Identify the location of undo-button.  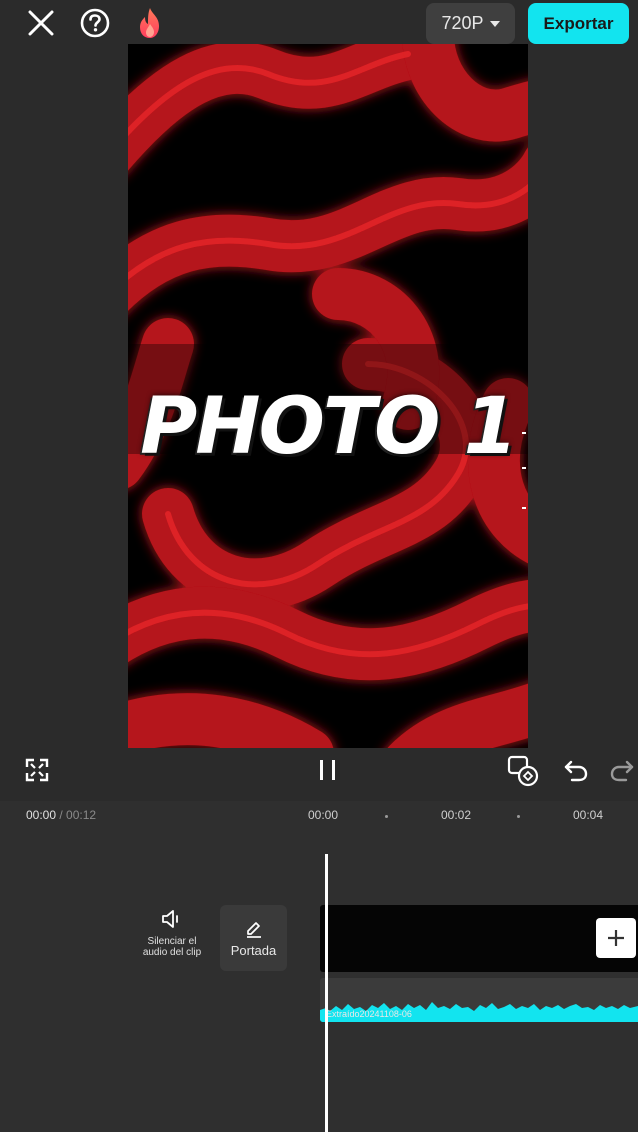
(576, 770).